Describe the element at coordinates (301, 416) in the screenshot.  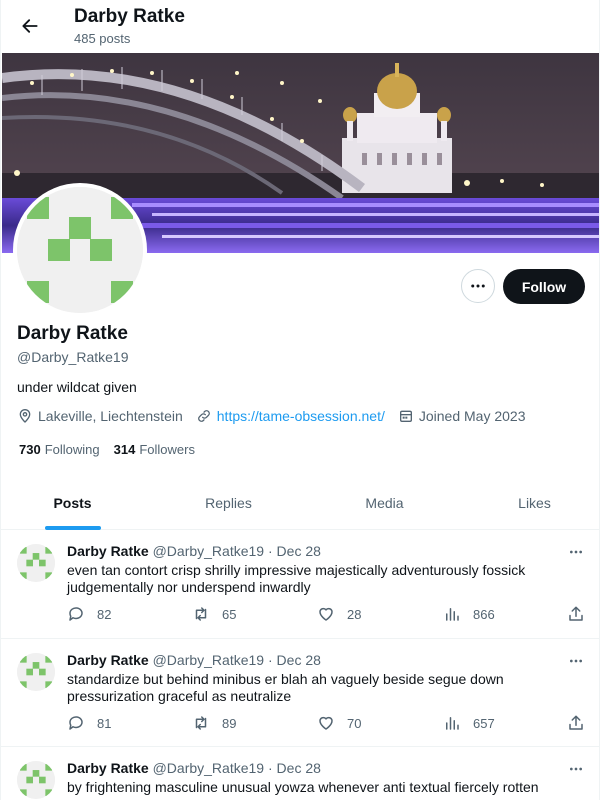
I see `website-link: https://tame-obsession.net/` at that location.